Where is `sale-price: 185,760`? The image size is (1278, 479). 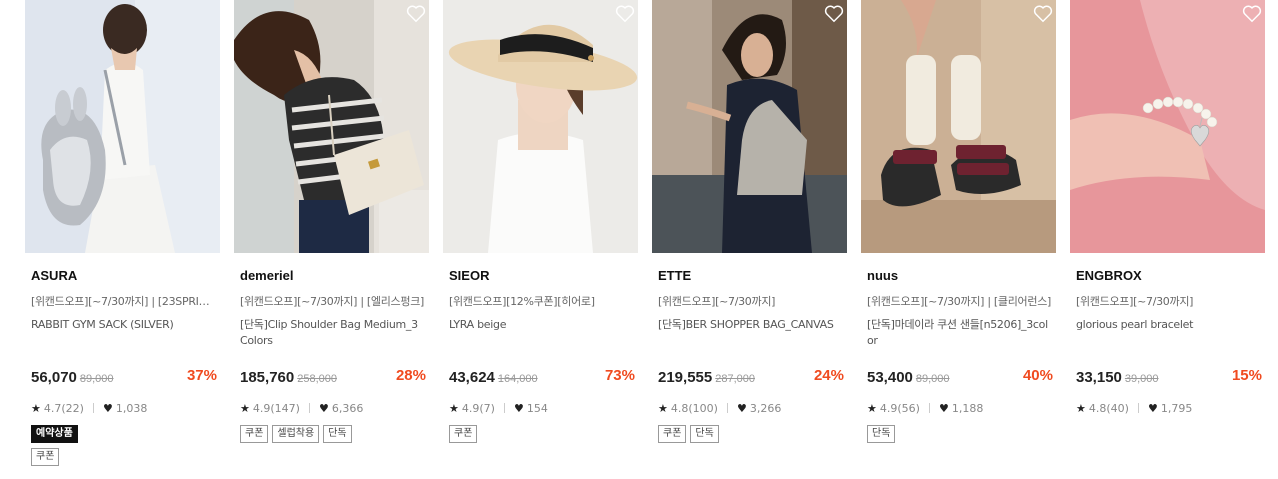
sale-price: 185,760 is located at coordinates (267, 377).